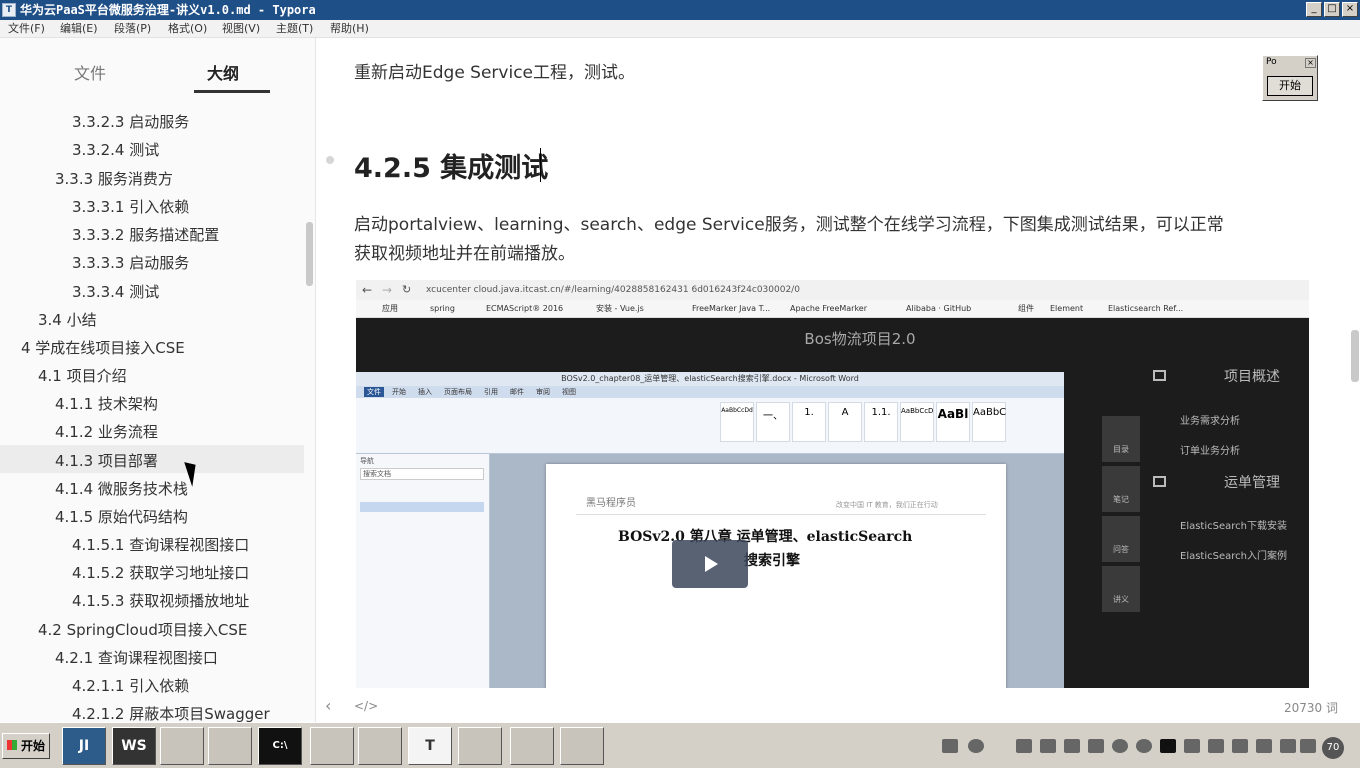 The width and height of the screenshot is (1360, 768). I want to click on outline-item: 4.2 SpringCloud项目接入CSE, so click(142, 629).